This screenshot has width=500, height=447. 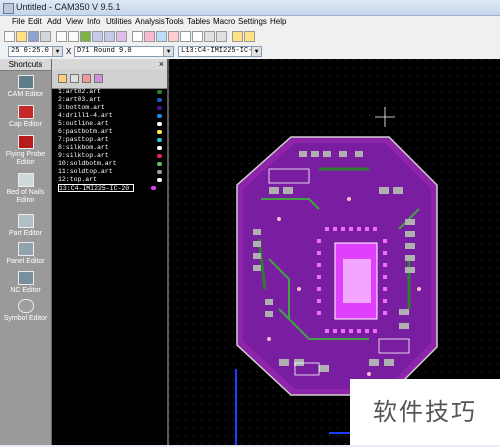 What do you see at coordinates (173, 36) in the screenshot?
I see `color-table-icon` at bounding box center [173, 36].